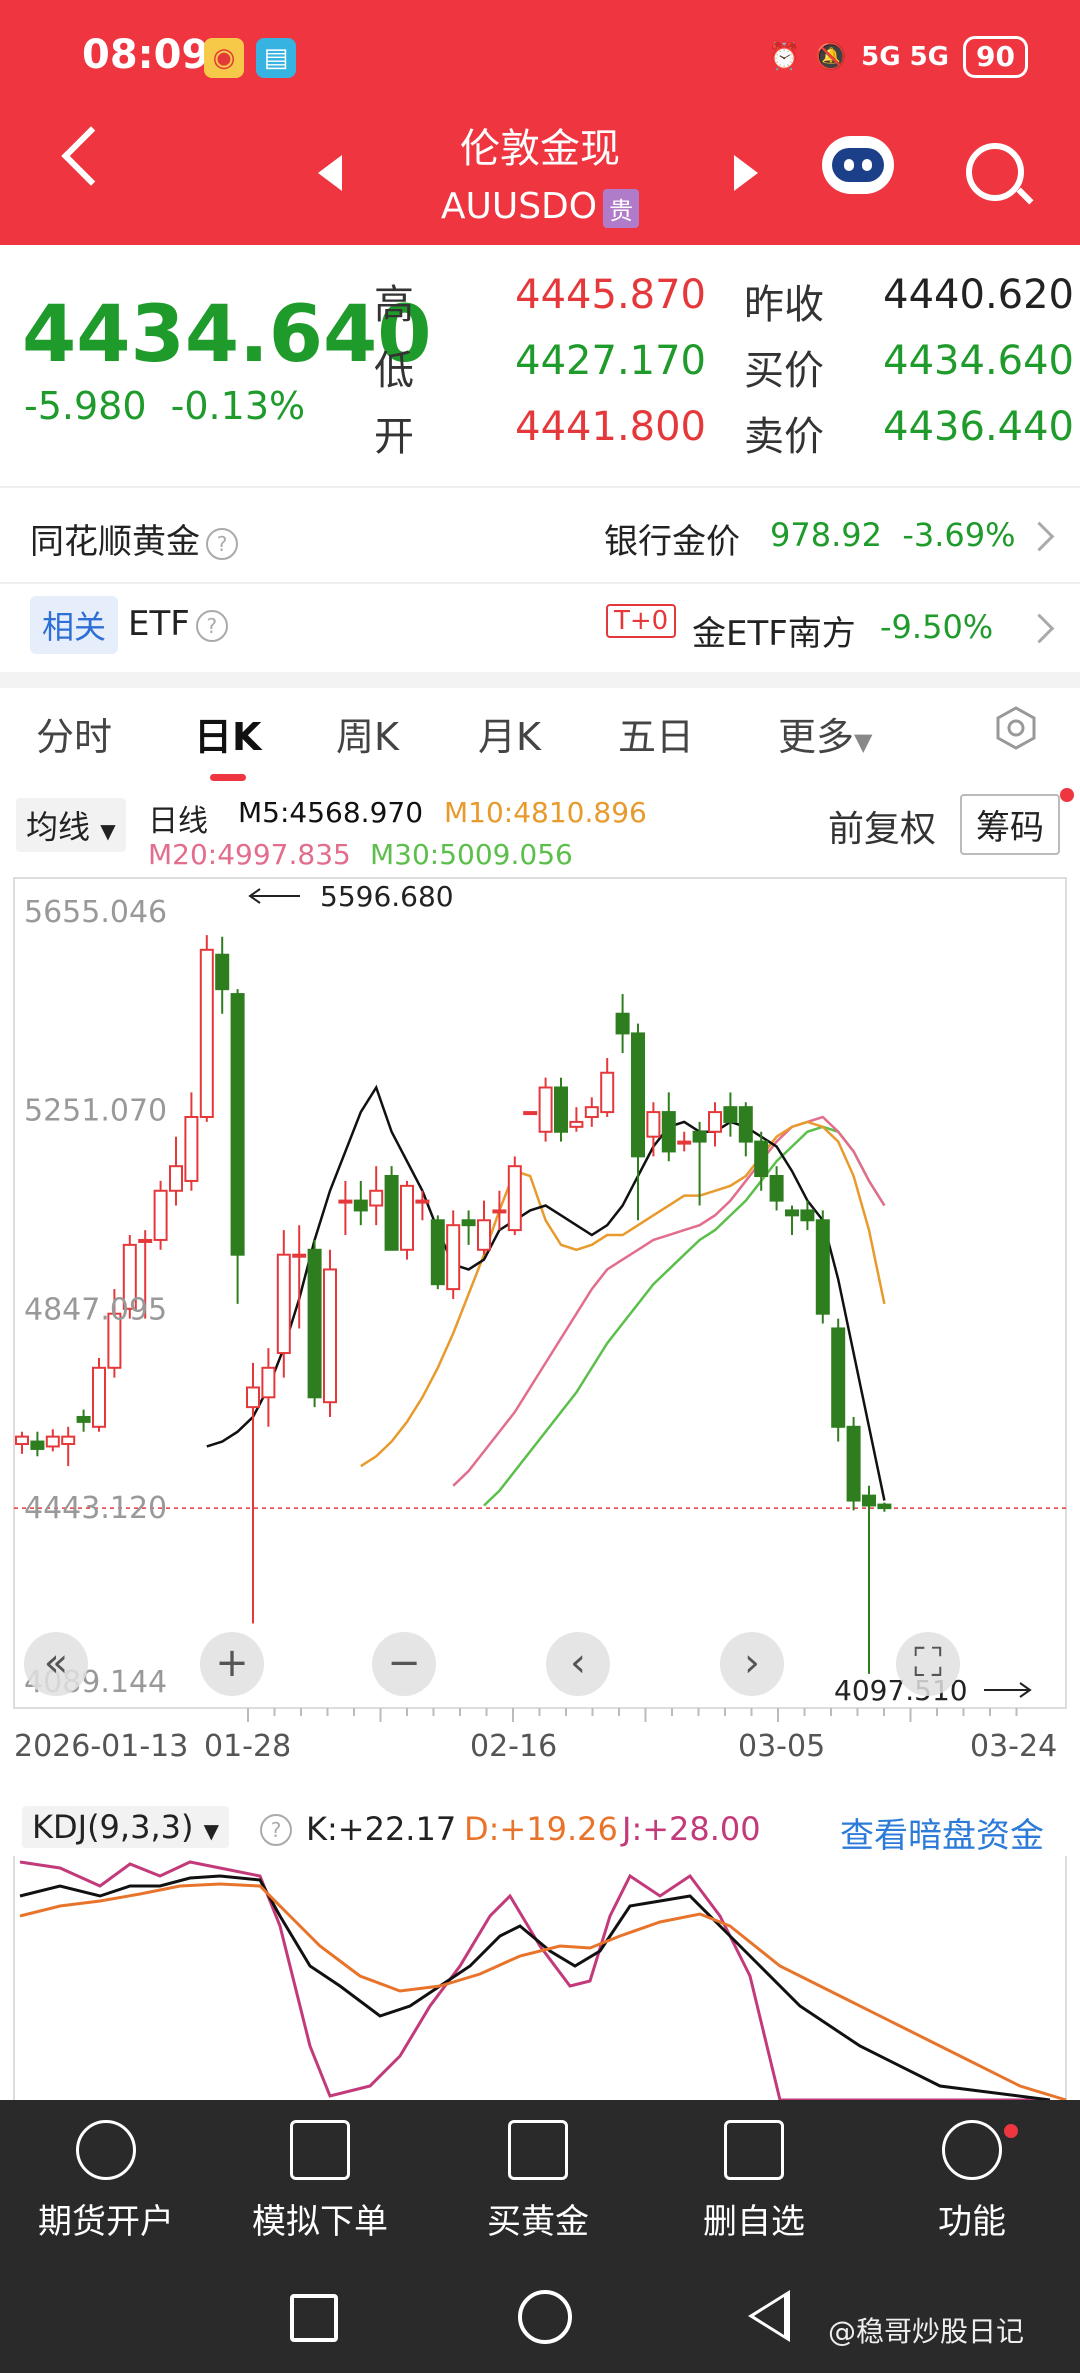  What do you see at coordinates (540, 487) in the screenshot?
I see `divider` at bounding box center [540, 487].